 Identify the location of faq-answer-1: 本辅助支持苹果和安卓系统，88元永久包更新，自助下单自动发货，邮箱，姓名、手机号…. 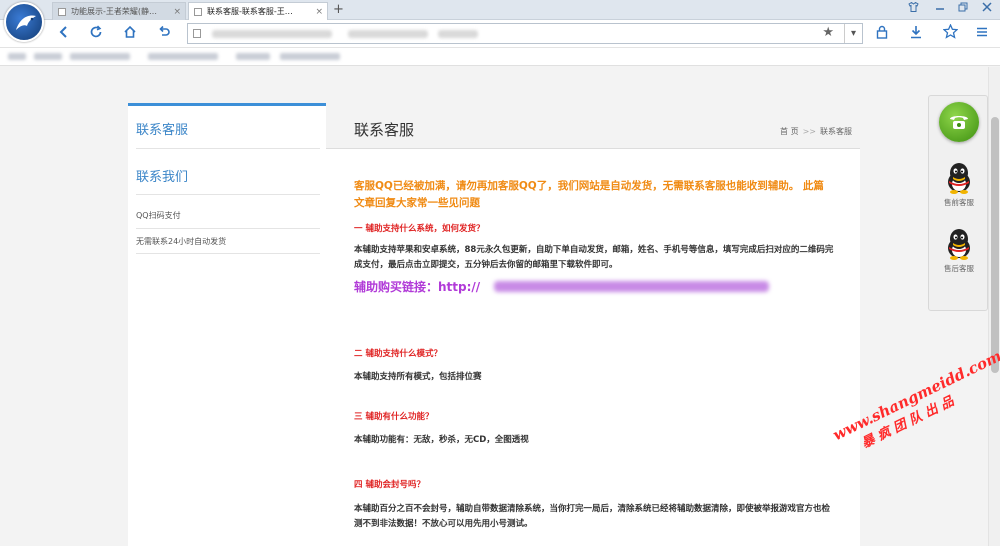
(594, 257).